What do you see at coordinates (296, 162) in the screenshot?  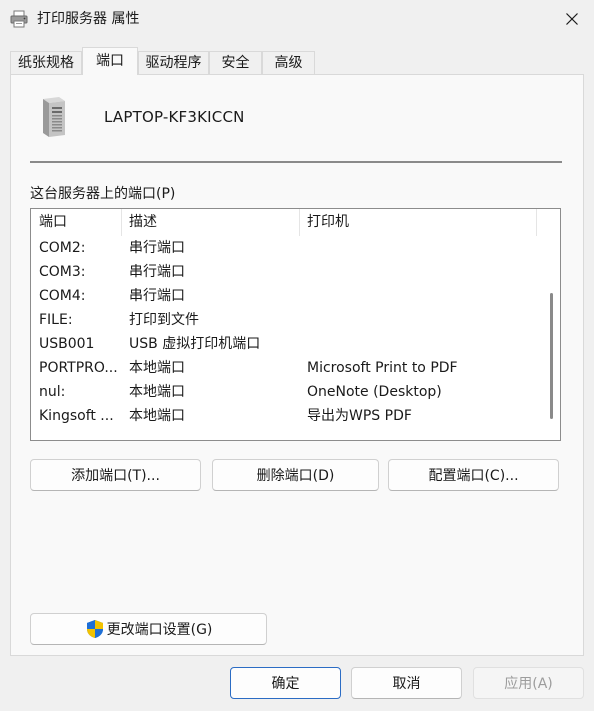 I see `separator-line` at bounding box center [296, 162].